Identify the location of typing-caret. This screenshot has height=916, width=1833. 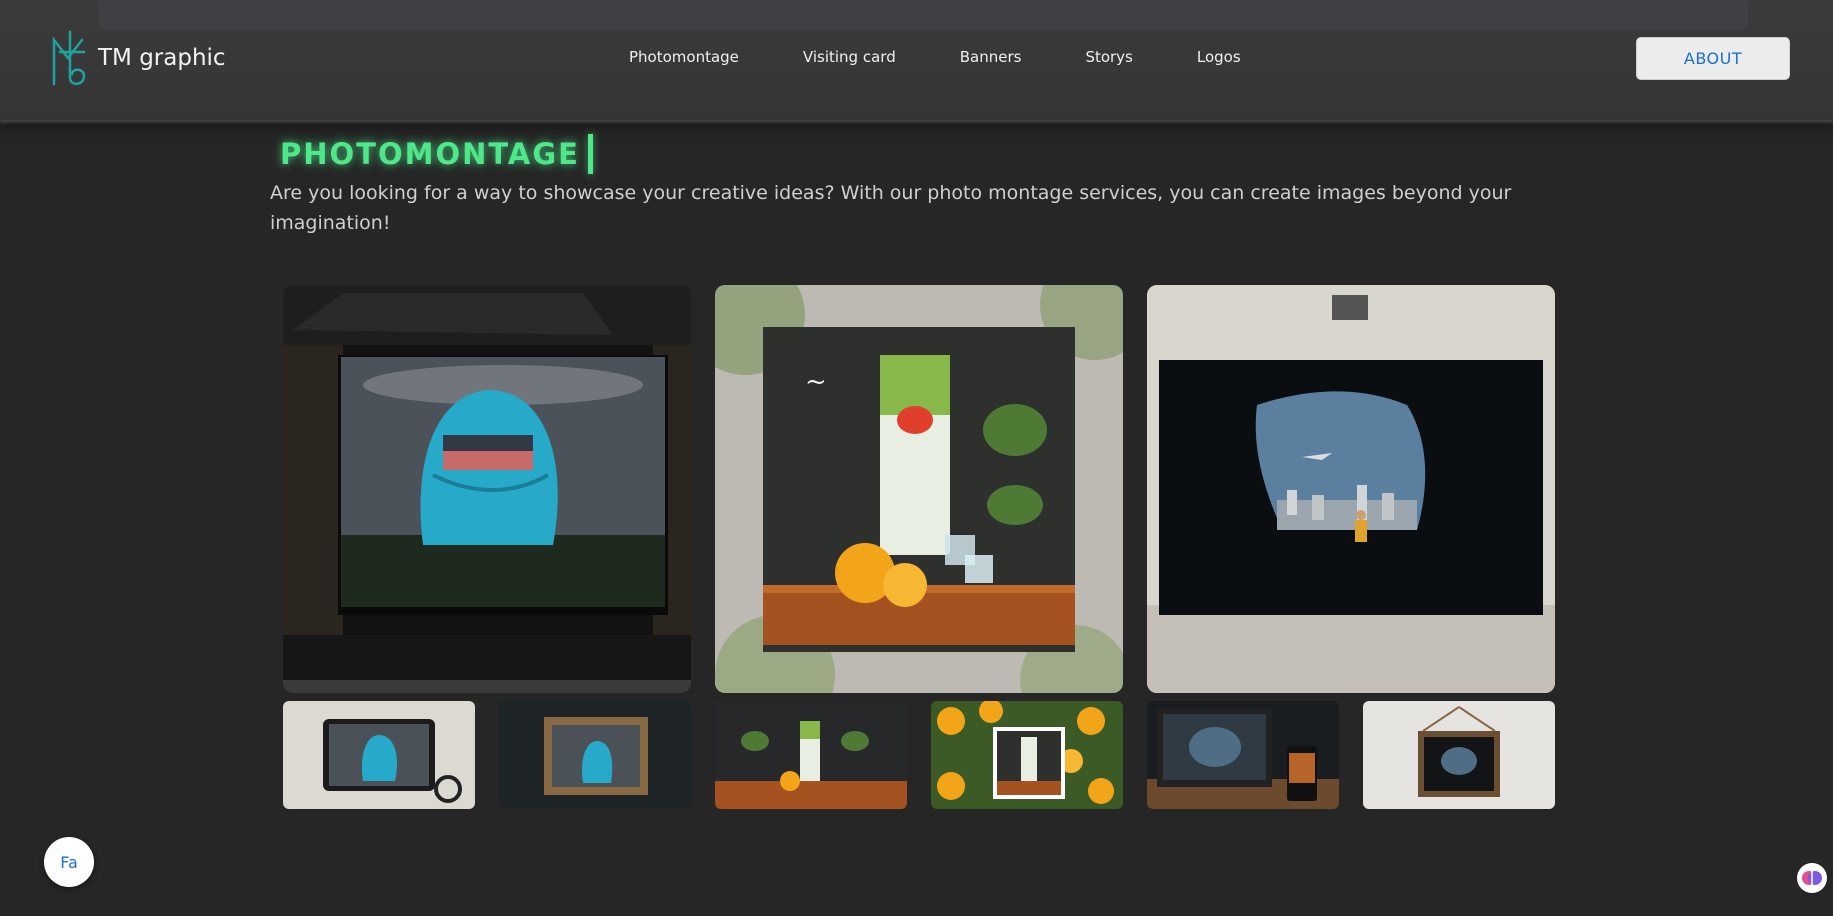
(590, 154).